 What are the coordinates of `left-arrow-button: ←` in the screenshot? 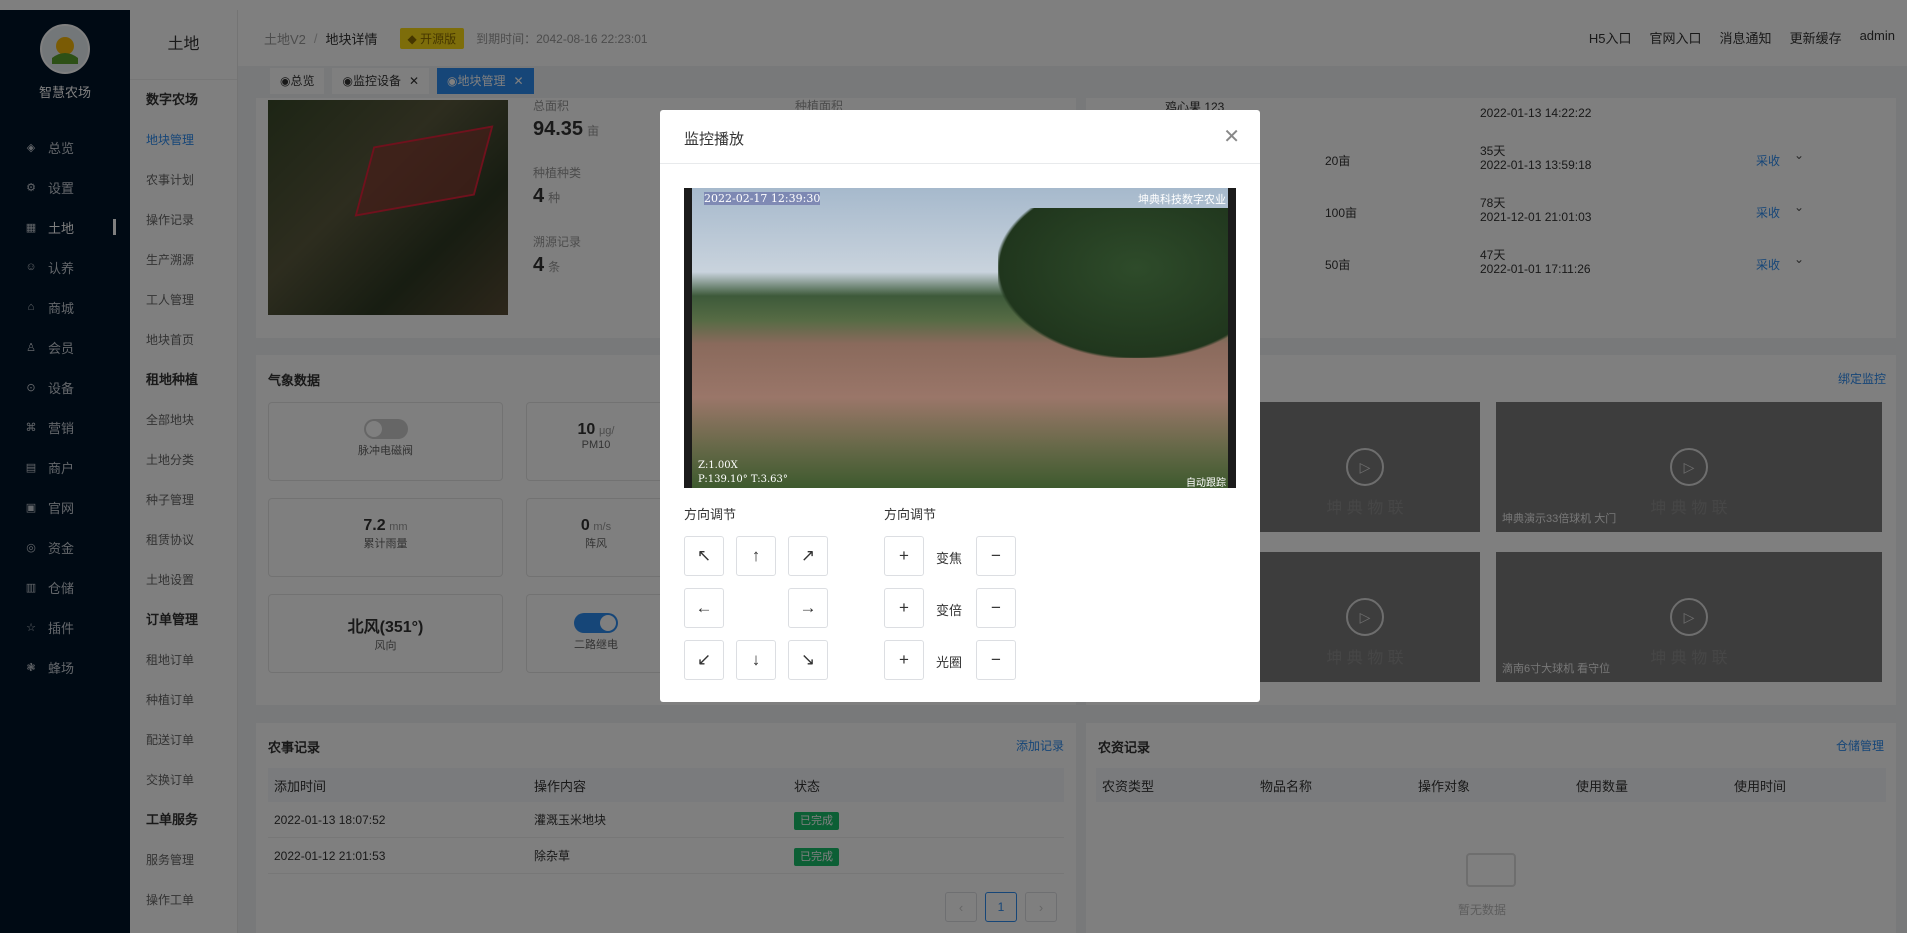 It's located at (704, 608).